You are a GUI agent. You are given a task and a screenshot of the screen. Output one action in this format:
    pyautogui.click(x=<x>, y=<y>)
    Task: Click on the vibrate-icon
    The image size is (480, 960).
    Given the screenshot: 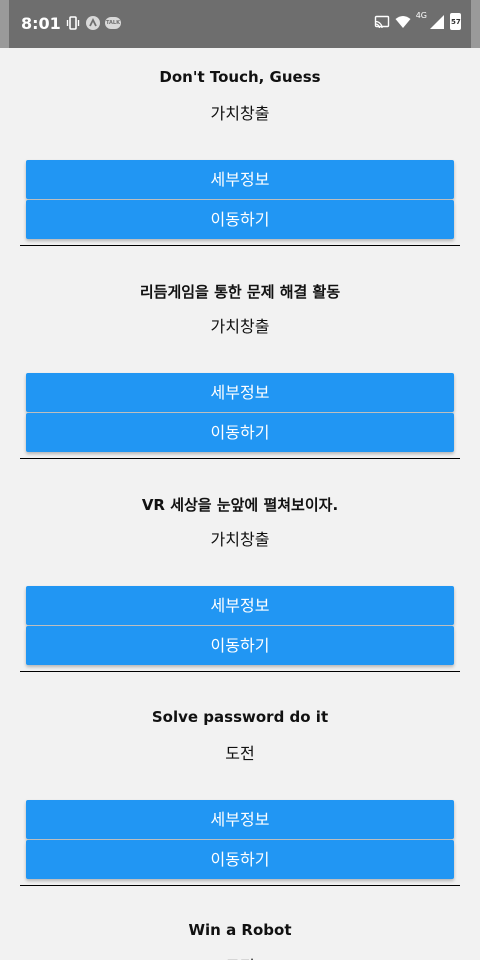 What is the action you would take?
    pyautogui.click(x=73, y=23)
    